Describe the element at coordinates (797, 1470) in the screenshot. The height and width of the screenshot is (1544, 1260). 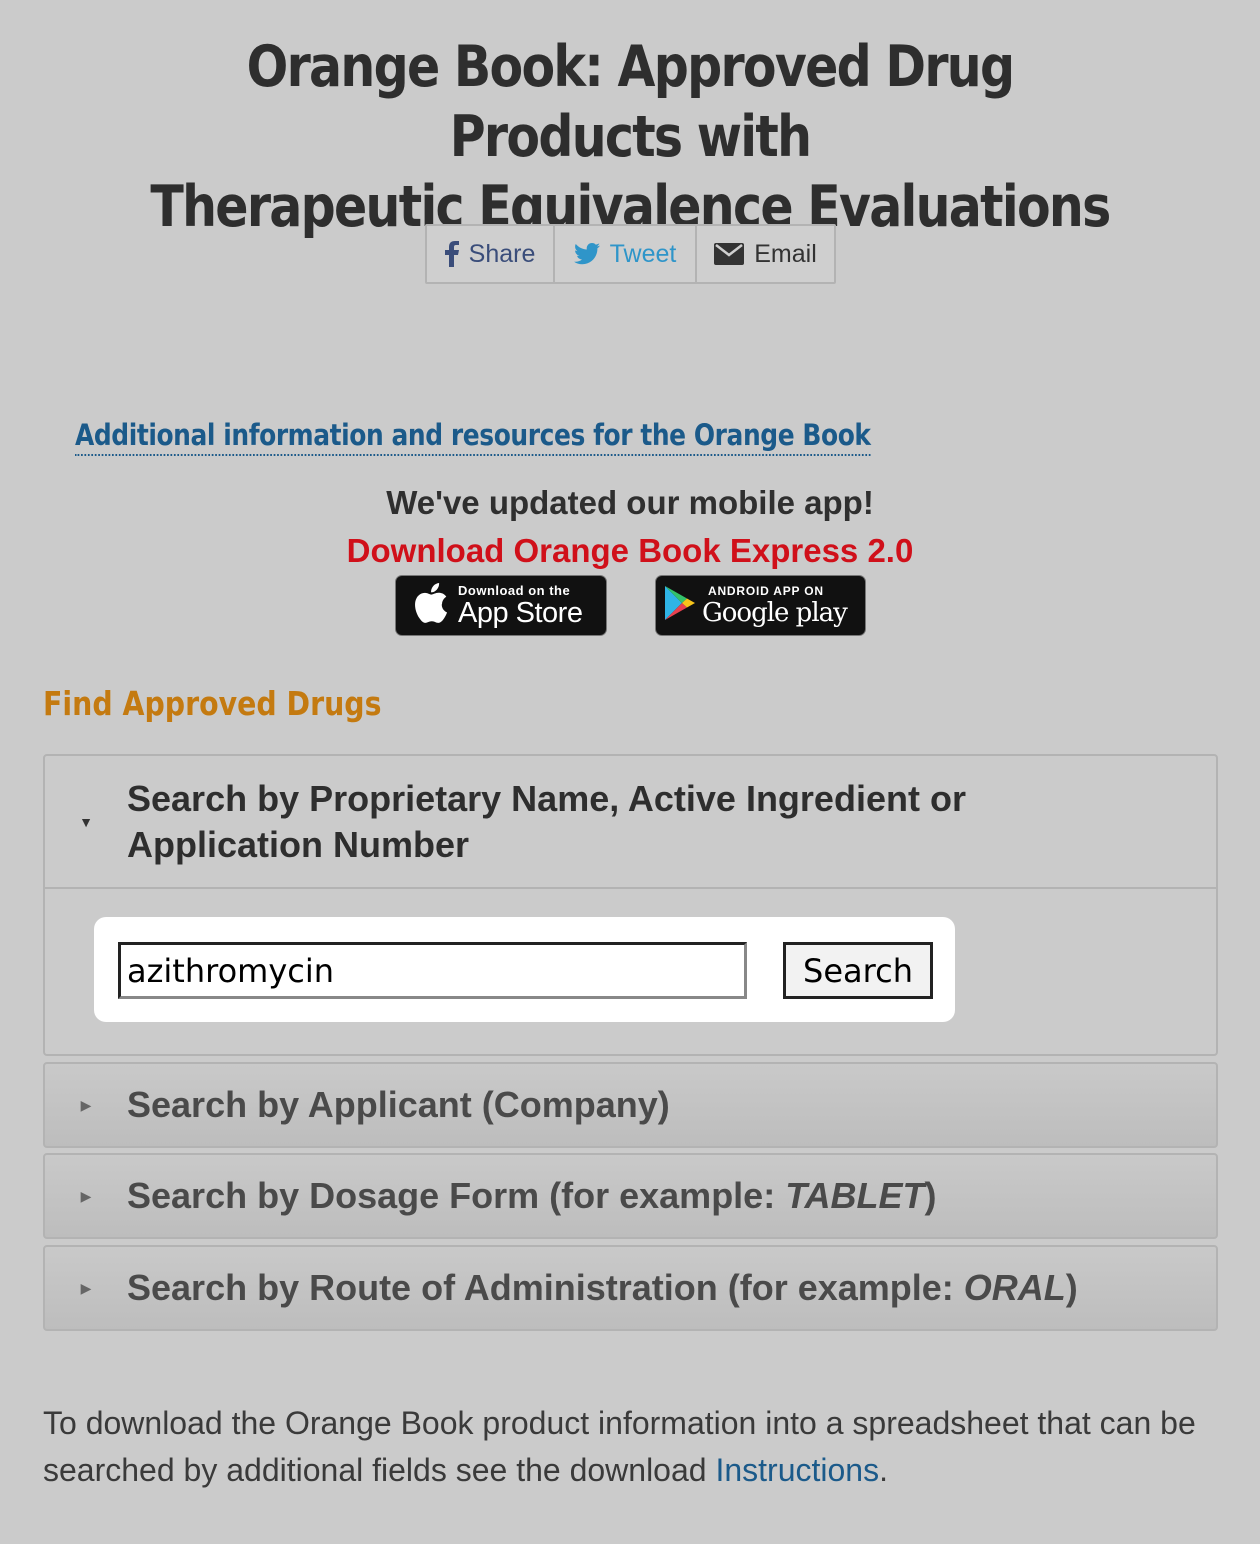
I see `instructions-link: Instructions` at that location.